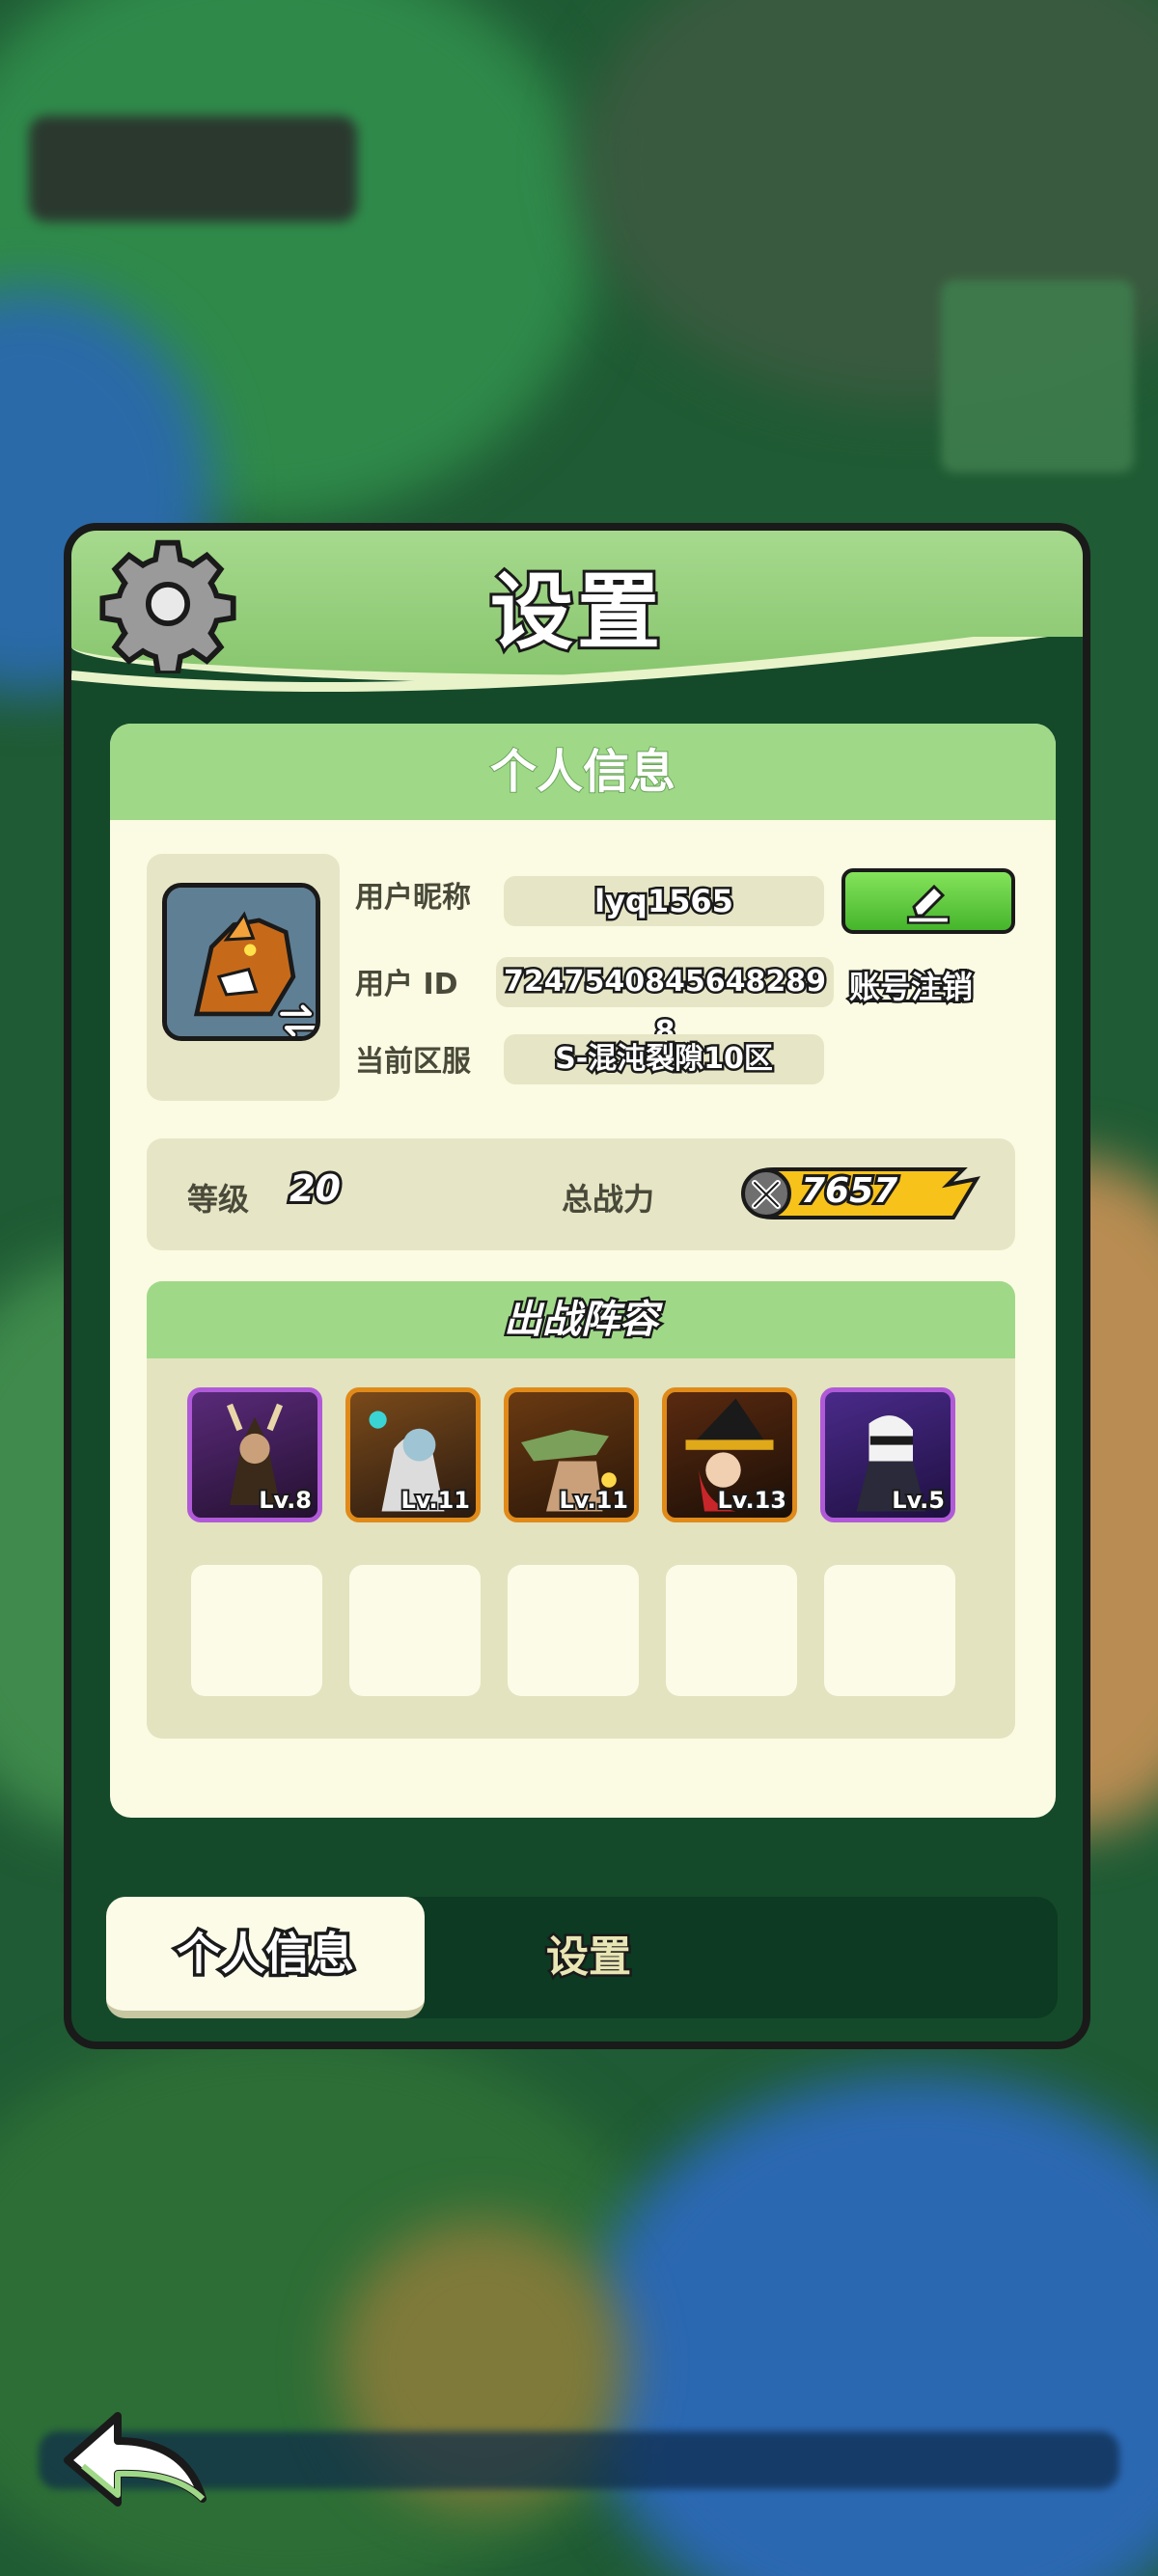  What do you see at coordinates (665, 1005) in the screenshot?
I see `user-id-value: 7247540845648289​8` at bounding box center [665, 1005].